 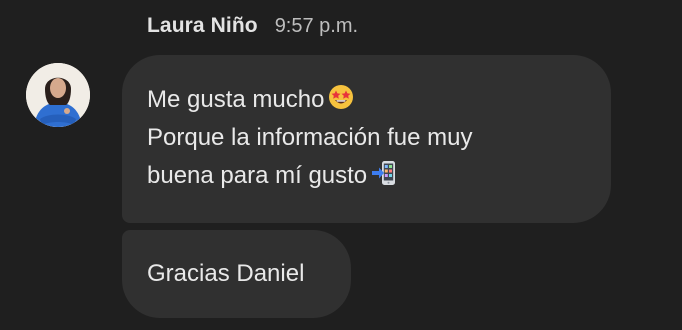 I want to click on avatar-image, so click(x=58, y=95).